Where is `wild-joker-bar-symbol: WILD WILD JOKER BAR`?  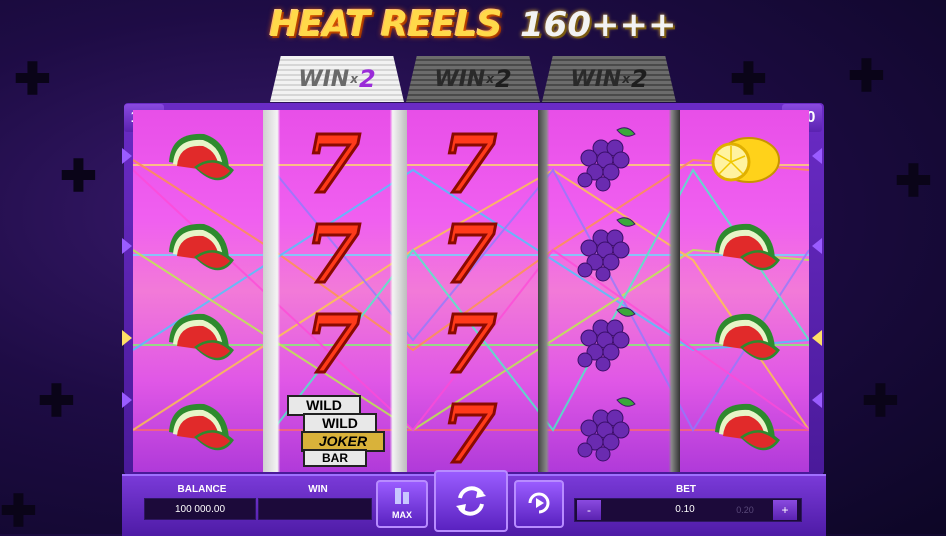 wild-joker-bar-symbol: WILD WILD JOKER BAR is located at coordinates (335, 430).